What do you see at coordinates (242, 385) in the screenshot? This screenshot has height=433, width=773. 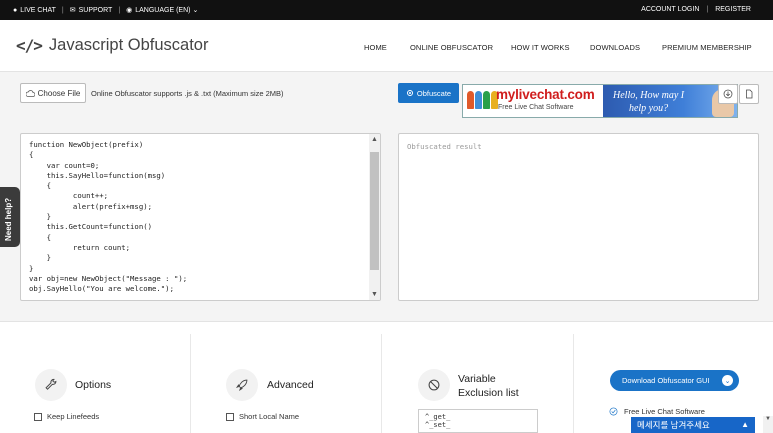 I see `rocket-icon` at bounding box center [242, 385].